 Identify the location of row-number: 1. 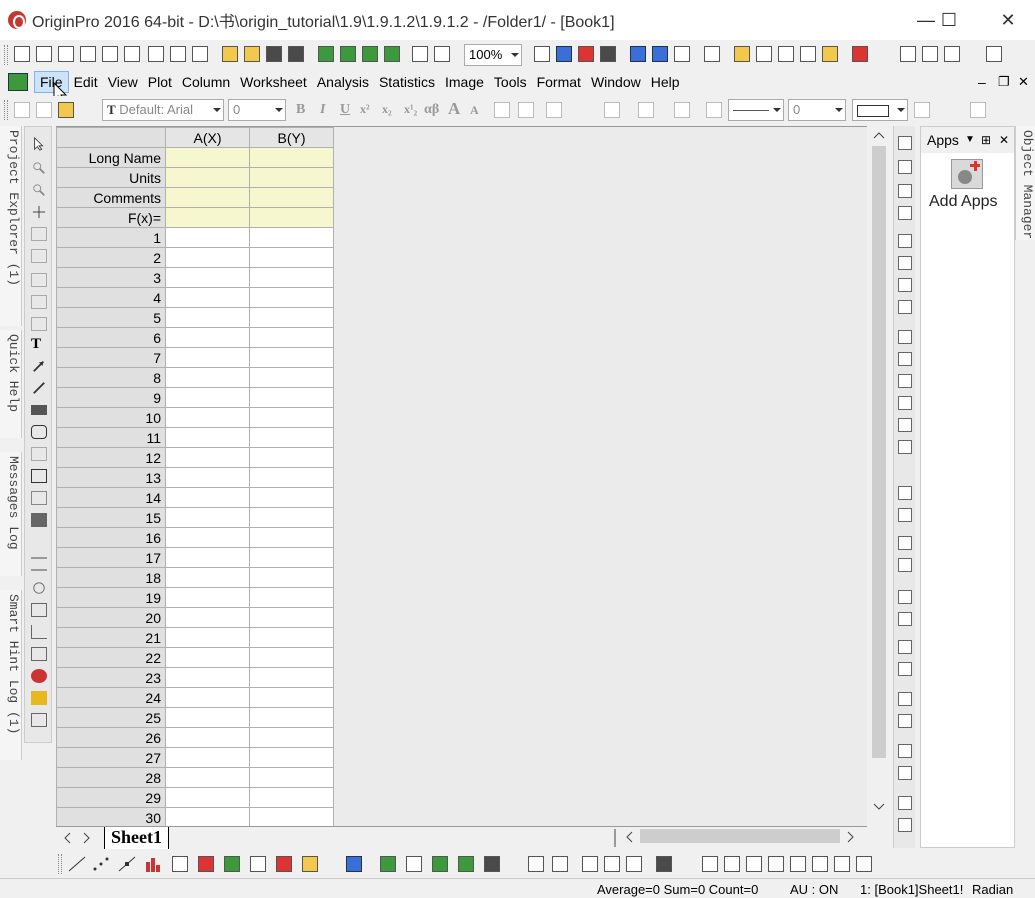
(111, 237).